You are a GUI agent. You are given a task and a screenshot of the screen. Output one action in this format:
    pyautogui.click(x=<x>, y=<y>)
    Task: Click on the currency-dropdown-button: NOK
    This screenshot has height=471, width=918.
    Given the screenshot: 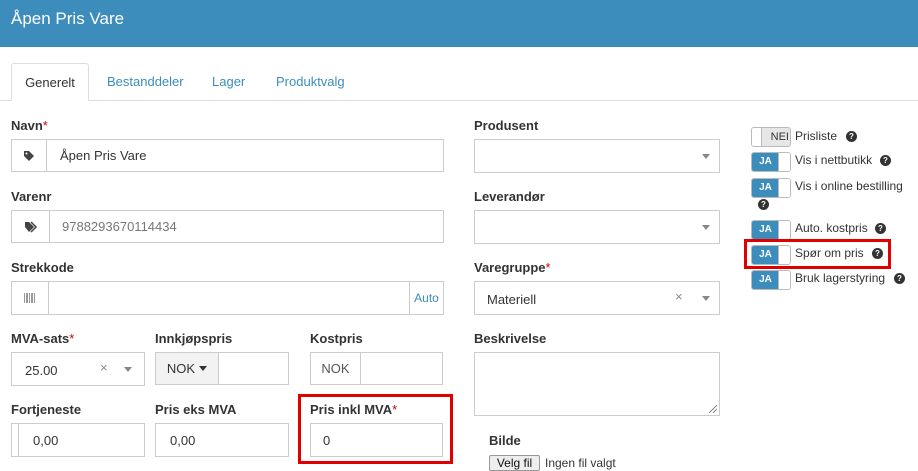 What is the action you would take?
    pyautogui.click(x=187, y=368)
    